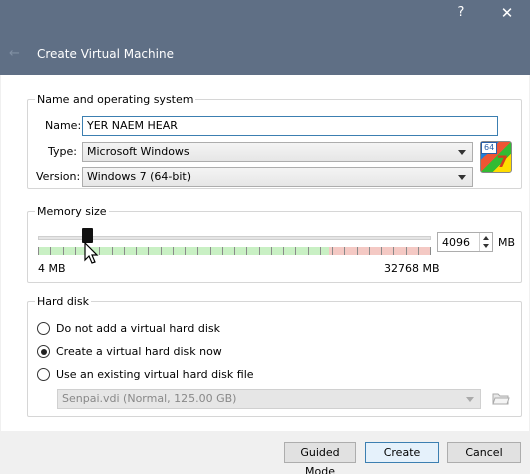 The width and height of the screenshot is (530, 474). What do you see at coordinates (269, 399) in the screenshot?
I see `existing-disk-select: Senpai.vdi (Normal, 125.00 GB)` at bounding box center [269, 399].